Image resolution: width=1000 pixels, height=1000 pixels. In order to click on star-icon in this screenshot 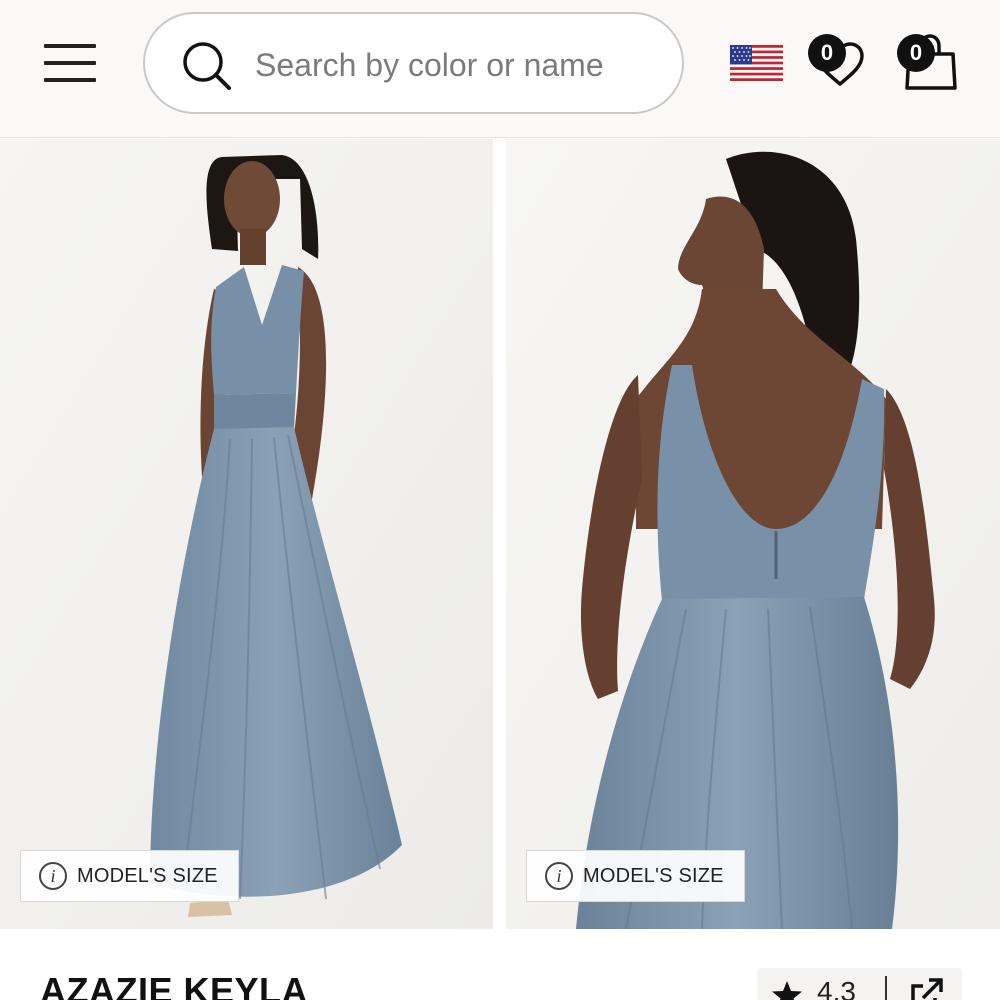, I will do `click(787, 990)`.